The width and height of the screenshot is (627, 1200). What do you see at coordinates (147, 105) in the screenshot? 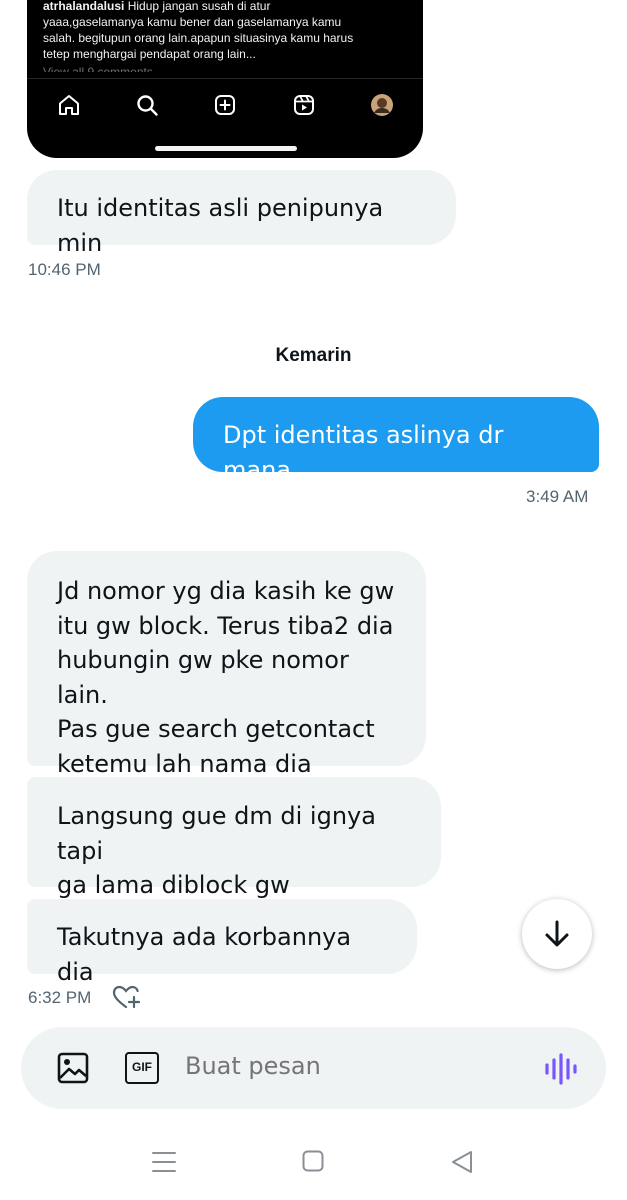
I see `search-icon` at bounding box center [147, 105].